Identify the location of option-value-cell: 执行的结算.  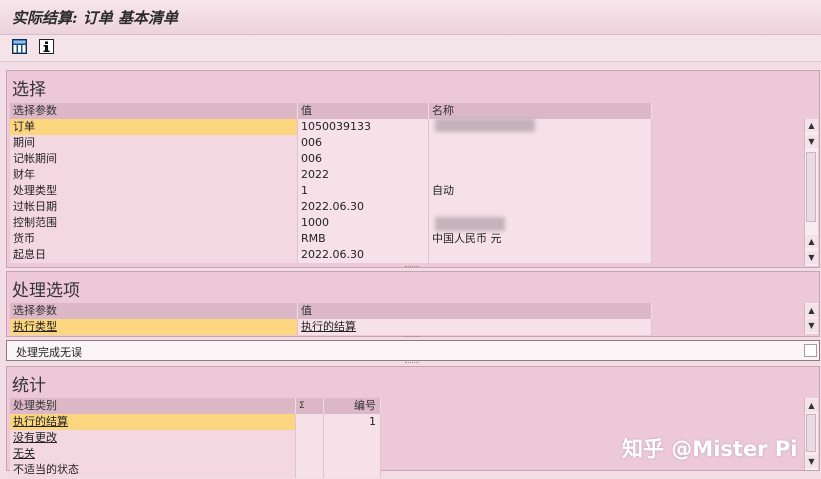
(475, 327).